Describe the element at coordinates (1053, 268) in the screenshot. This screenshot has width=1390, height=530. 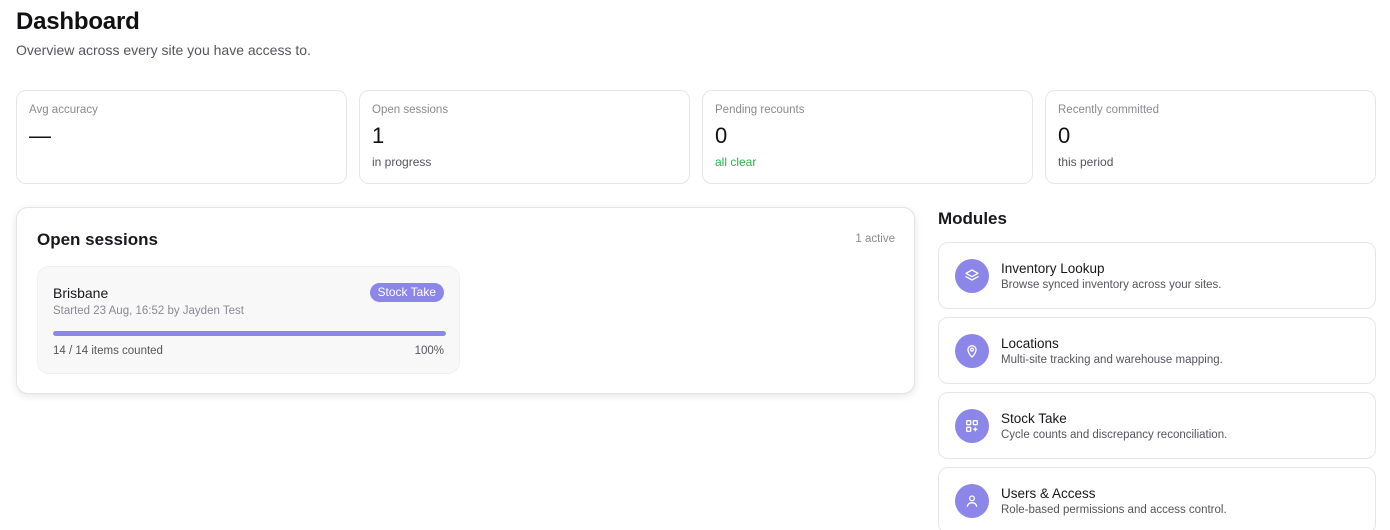
I see `module-name: Inventory Lookup` at that location.